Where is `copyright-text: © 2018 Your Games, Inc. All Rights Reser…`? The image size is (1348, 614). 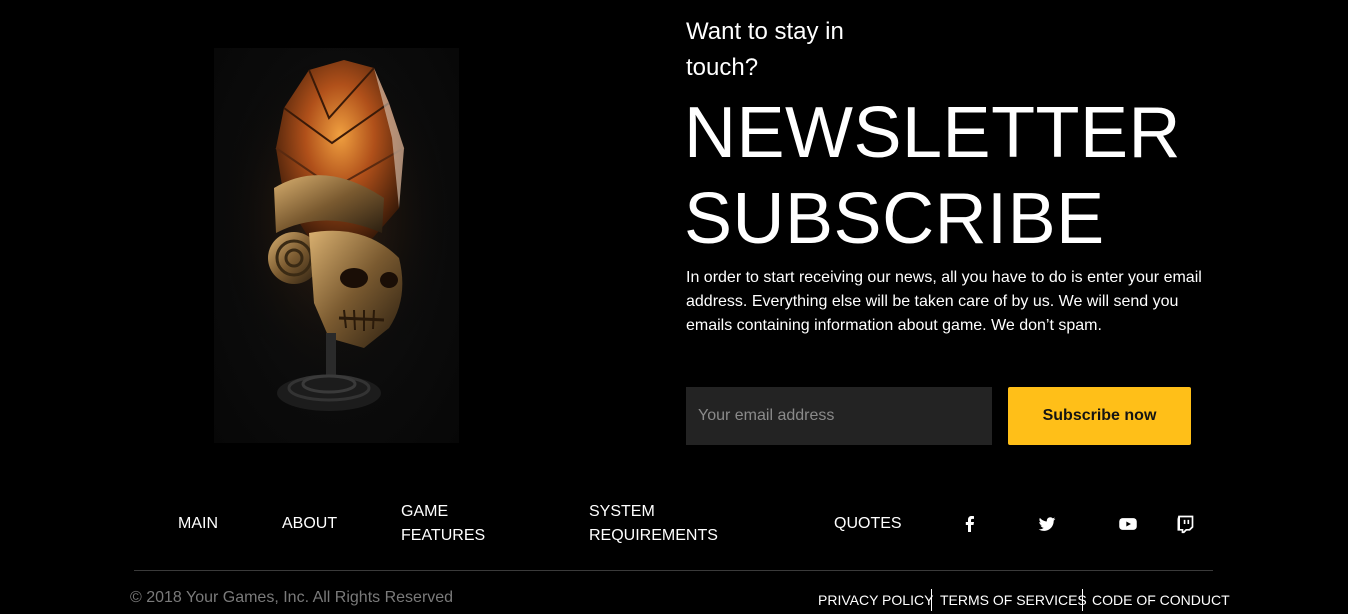
copyright-text: © 2018 Your Games, Inc. All Rights Reser… is located at coordinates (292, 597).